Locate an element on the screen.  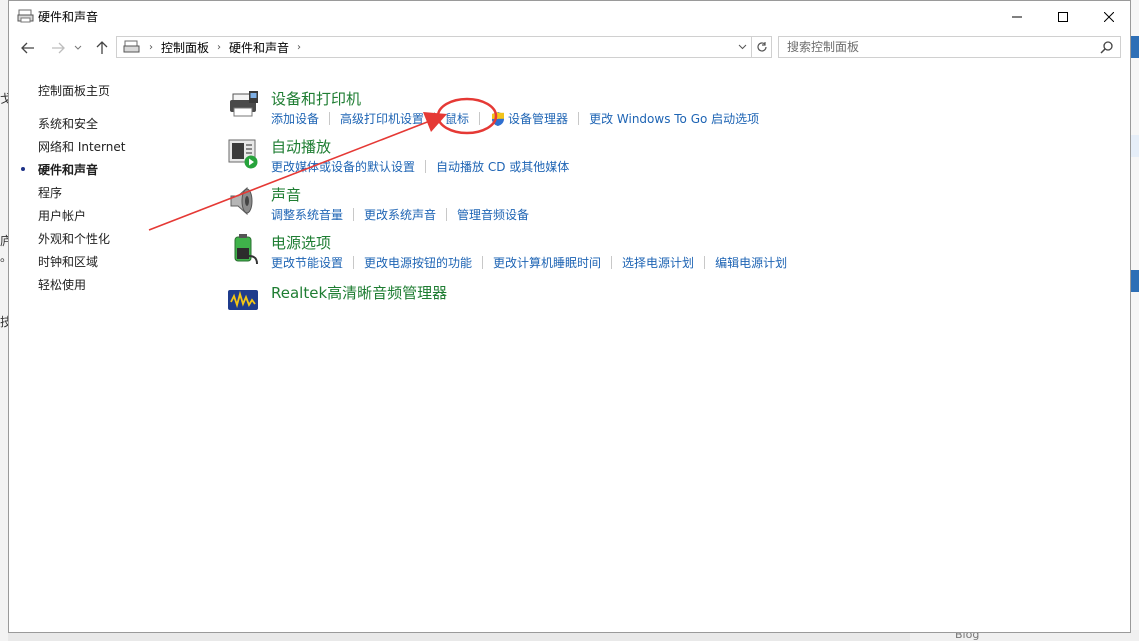
category-title: 自动播放 is located at coordinates (301, 146).